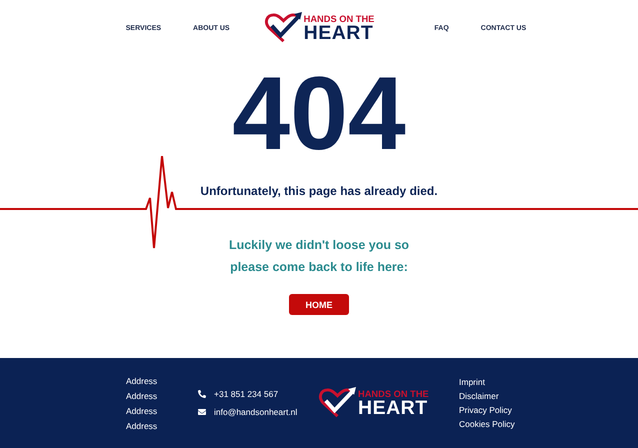 The width and height of the screenshot is (638, 448). Describe the element at coordinates (202, 412) in the screenshot. I see `mail-icon` at that location.